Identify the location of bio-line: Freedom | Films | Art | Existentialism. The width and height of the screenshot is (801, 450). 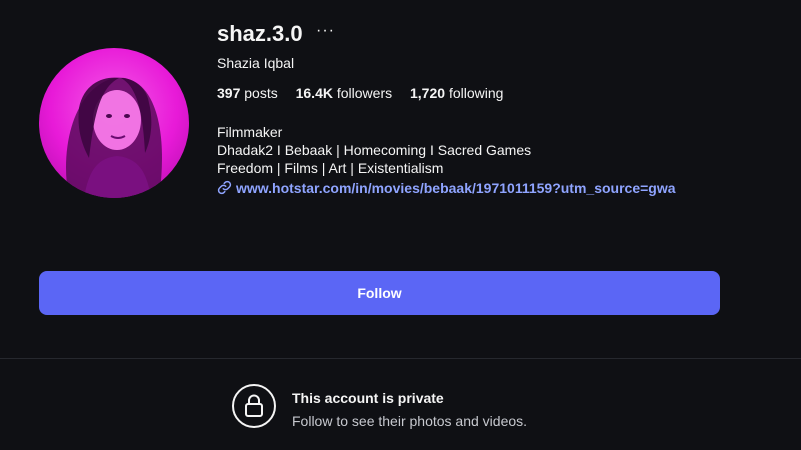
(330, 168).